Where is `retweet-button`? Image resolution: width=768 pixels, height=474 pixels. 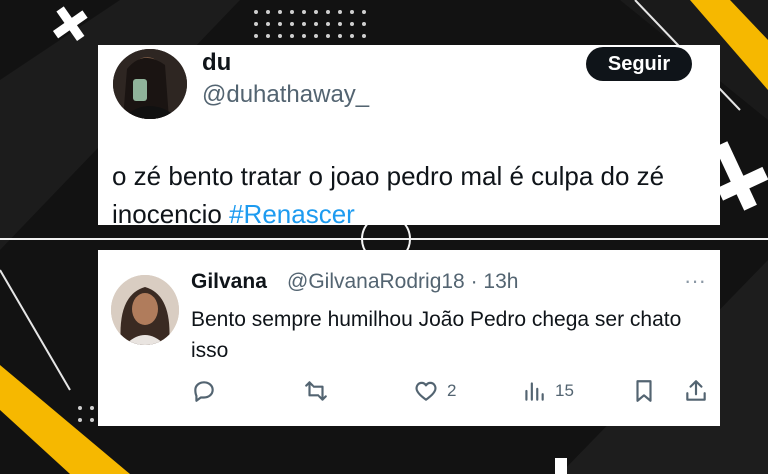
retweet-button is located at coordinates (316, 391).